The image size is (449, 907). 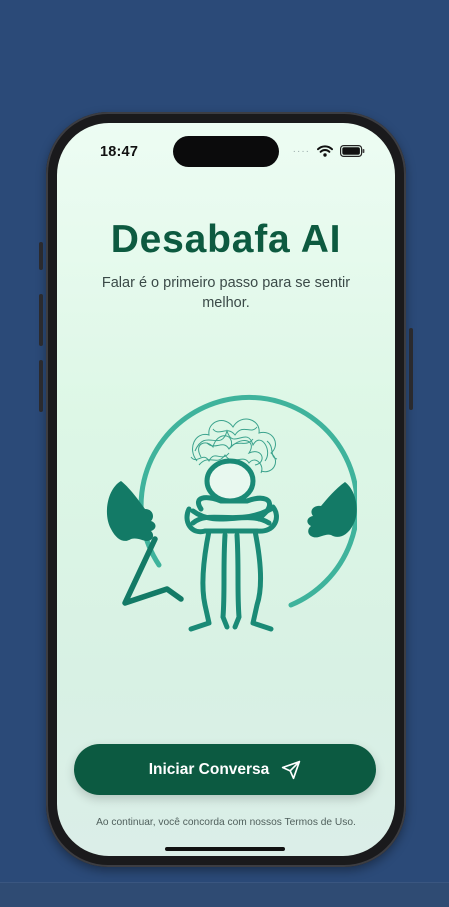 What do you see at coordinates (41, 386) in the screenshot?
I see `volume-down-button` at bounding box center [41, 386].